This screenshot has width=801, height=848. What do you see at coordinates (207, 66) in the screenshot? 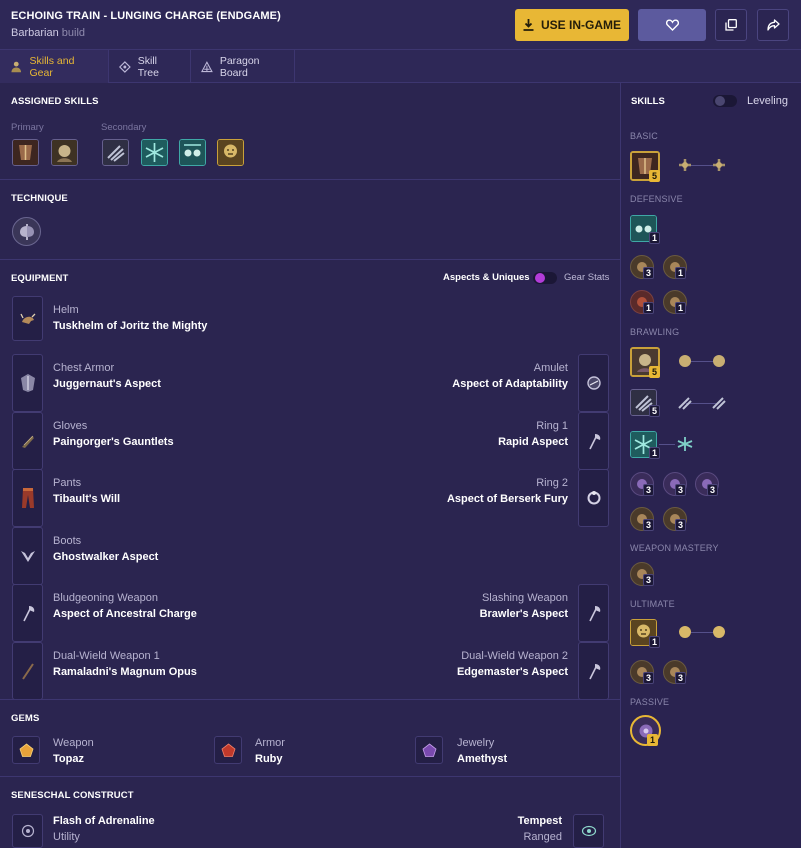
I see `paragon-icon` at bounding box center [207, 66].